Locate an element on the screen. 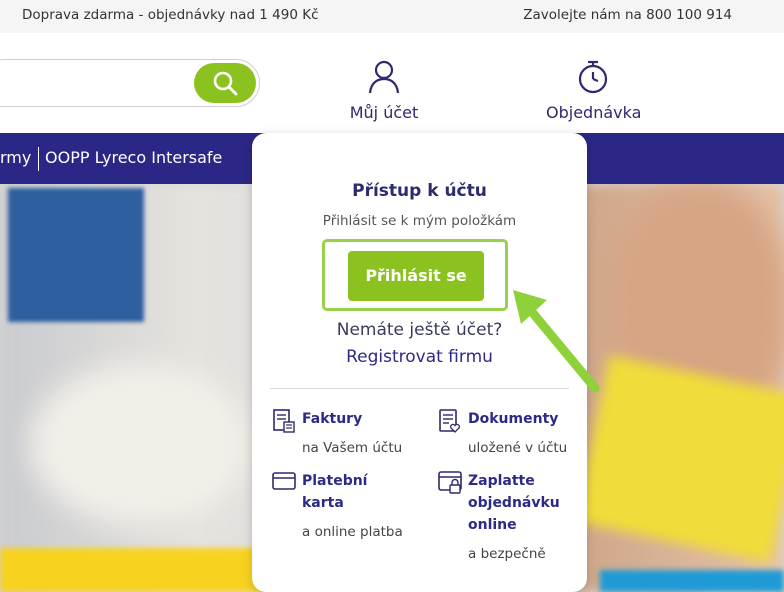  order-label: Objednávka is located at coordinates (594, 112).